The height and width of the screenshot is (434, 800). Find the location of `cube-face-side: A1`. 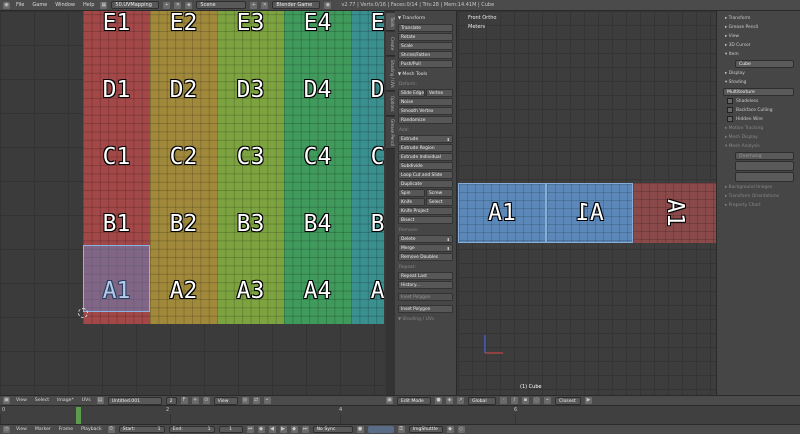

cube-face-side: A1 is located at coordinates (674, 213).